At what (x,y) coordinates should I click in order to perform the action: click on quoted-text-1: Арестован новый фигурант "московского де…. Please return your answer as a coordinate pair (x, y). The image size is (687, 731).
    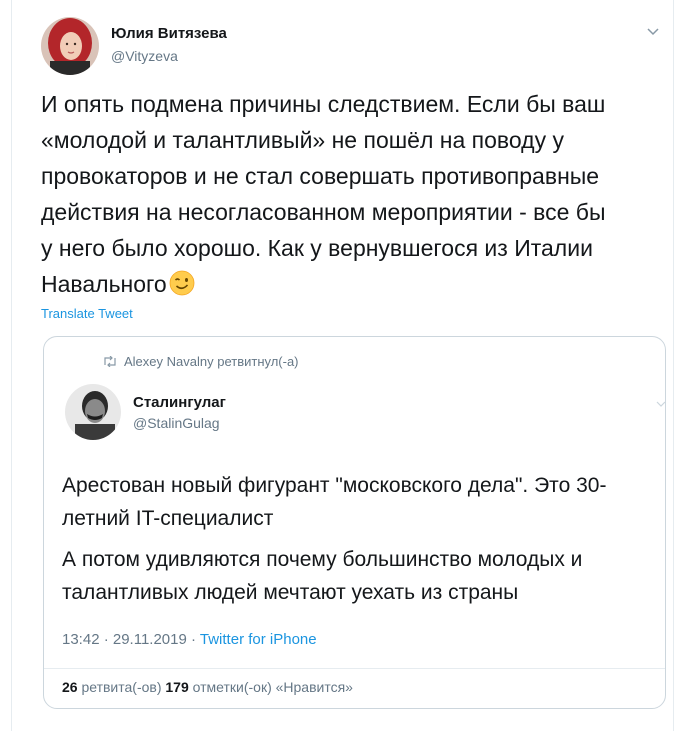
    Looking at the image, I should click on (334, 502).